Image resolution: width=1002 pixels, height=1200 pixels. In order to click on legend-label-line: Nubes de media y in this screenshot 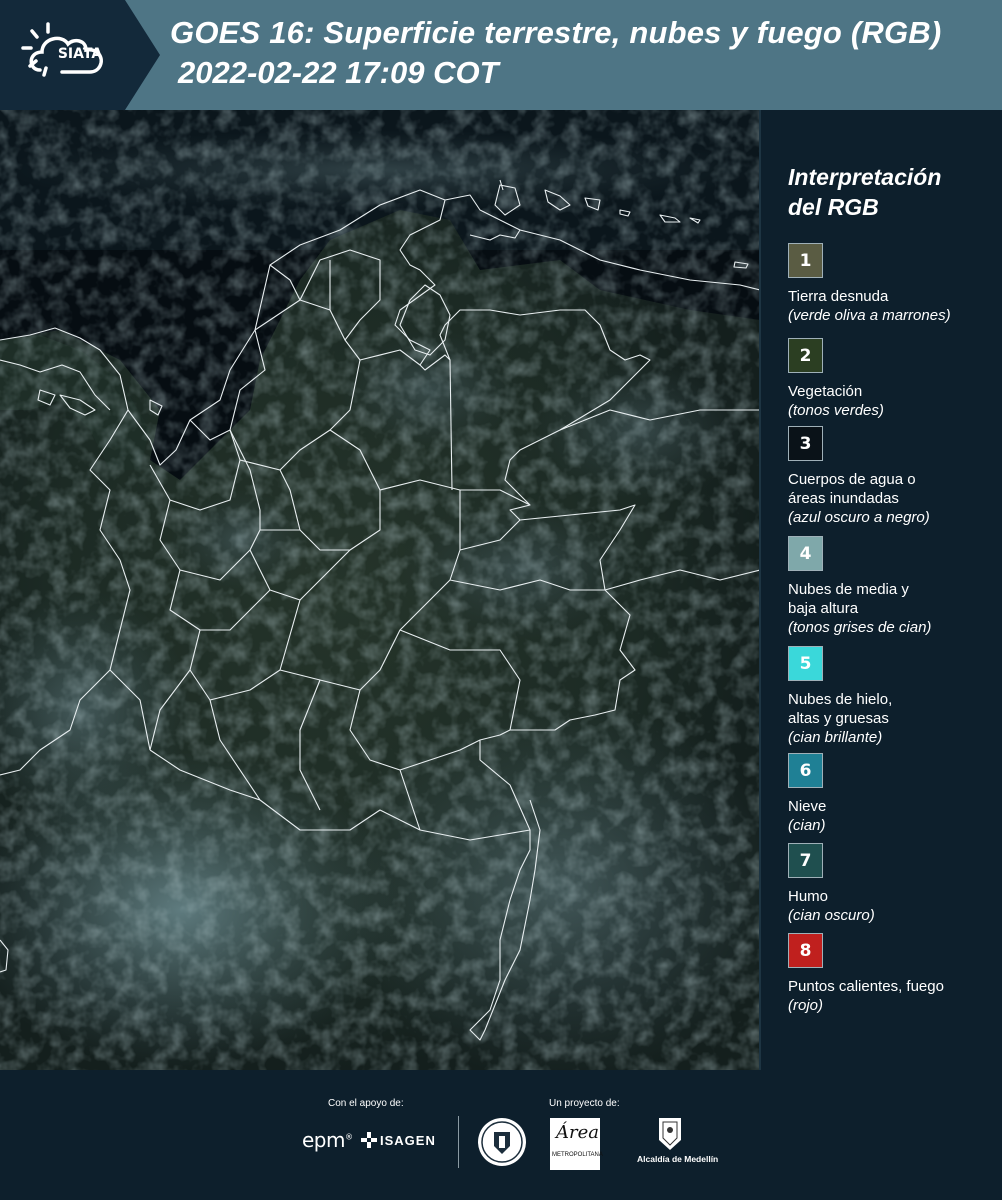, I will do `click(848, 589)`.